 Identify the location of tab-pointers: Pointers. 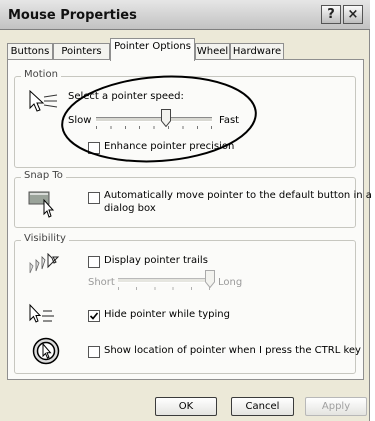
(81, 51).